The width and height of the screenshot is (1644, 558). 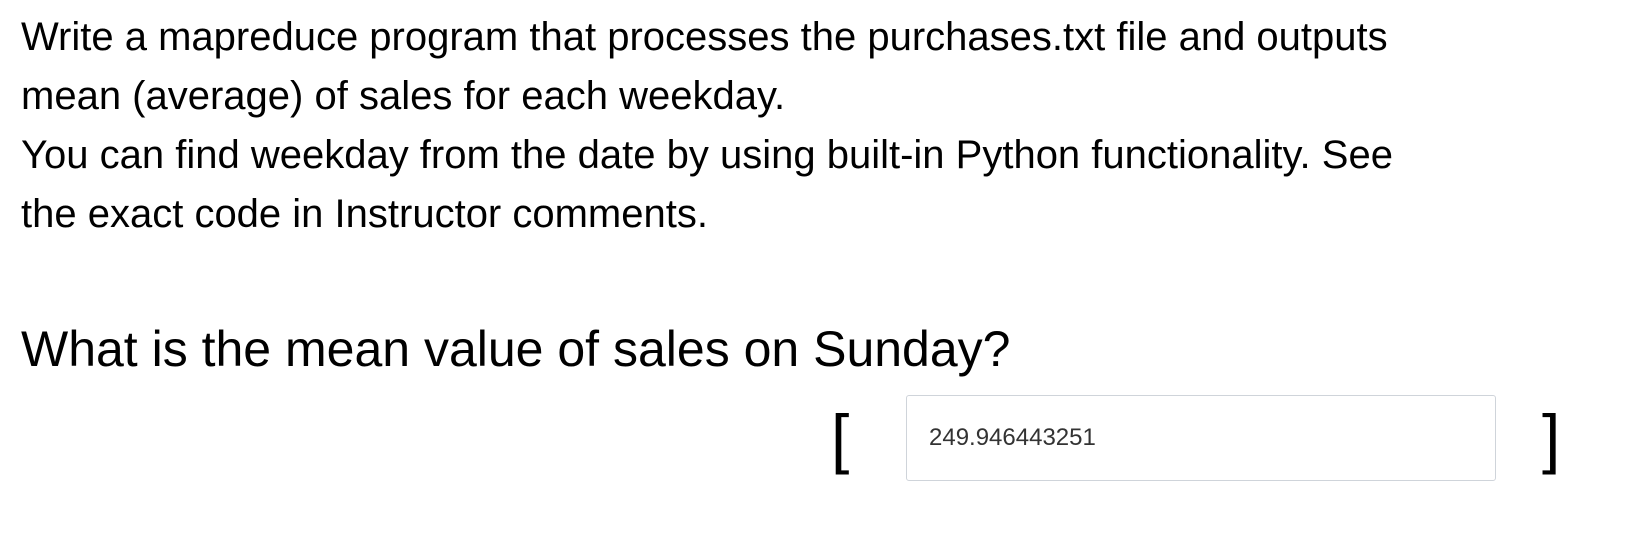 What do you see at coordinates (840, 438) in the screenshot?
I see `open-bracket: [` at bounding box center [840, 438].